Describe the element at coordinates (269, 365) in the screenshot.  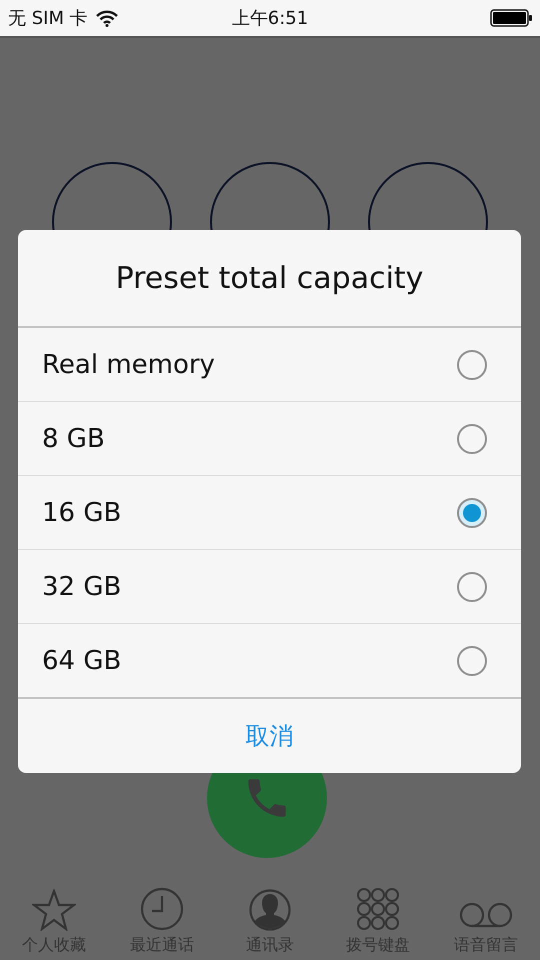
I see `option-row: Real memory` at that location.